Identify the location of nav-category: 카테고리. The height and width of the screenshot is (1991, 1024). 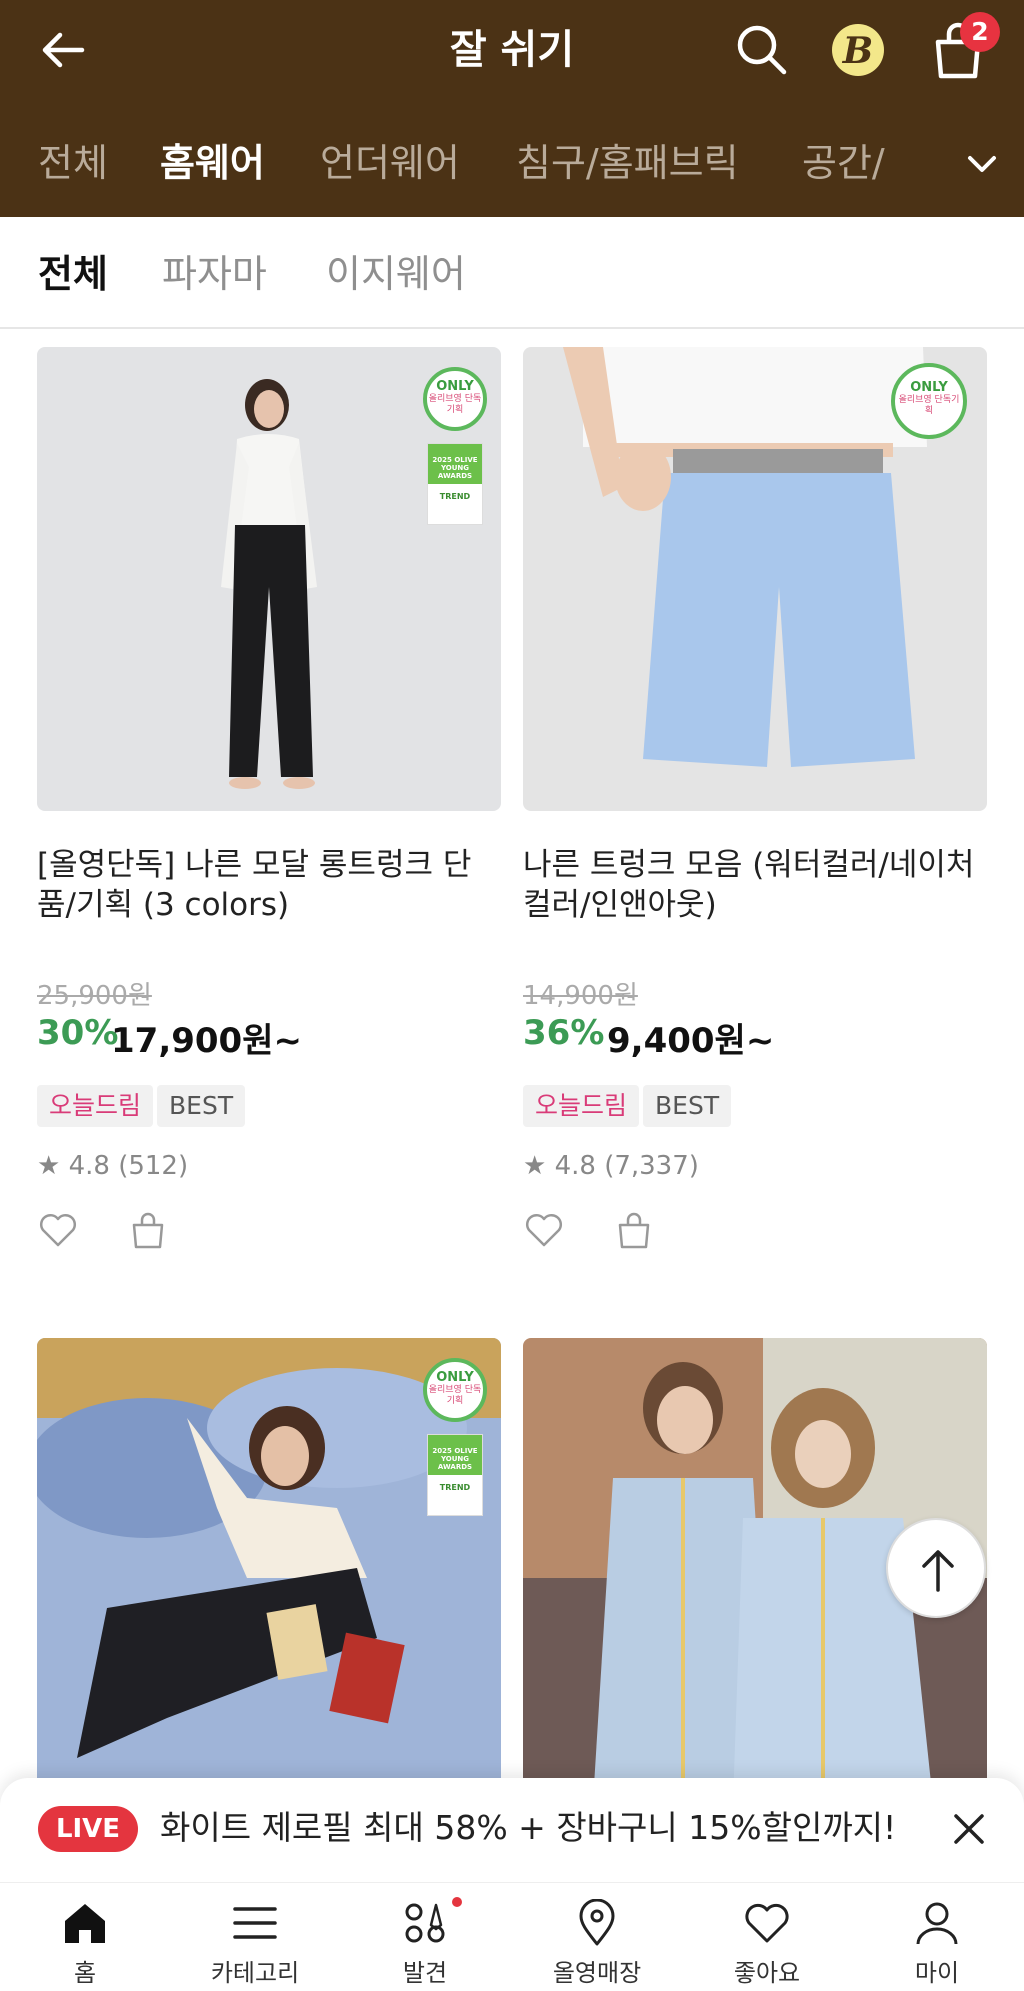
(255, 1937).